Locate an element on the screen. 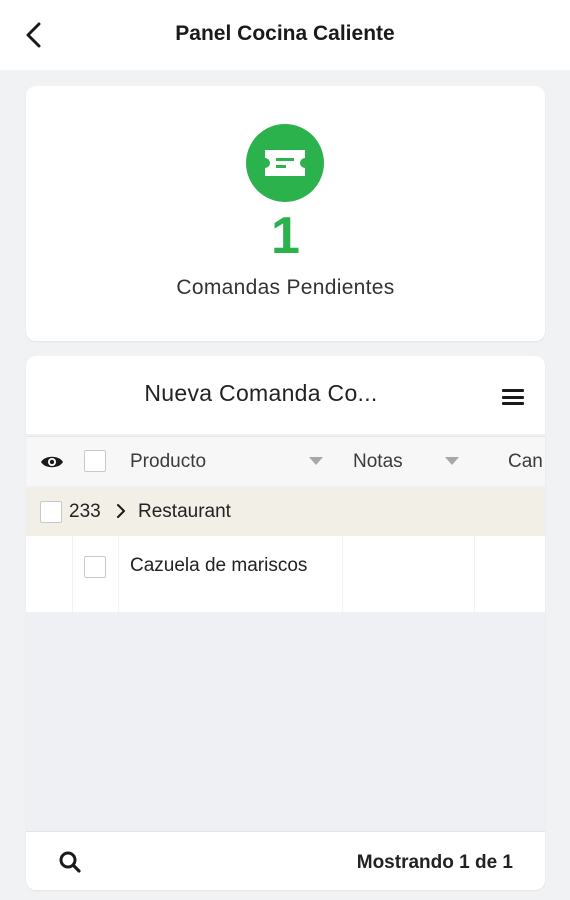 The height and width of the screenshot is (900, 570). ticket-icon-badge is located at coordinates (285, 163).